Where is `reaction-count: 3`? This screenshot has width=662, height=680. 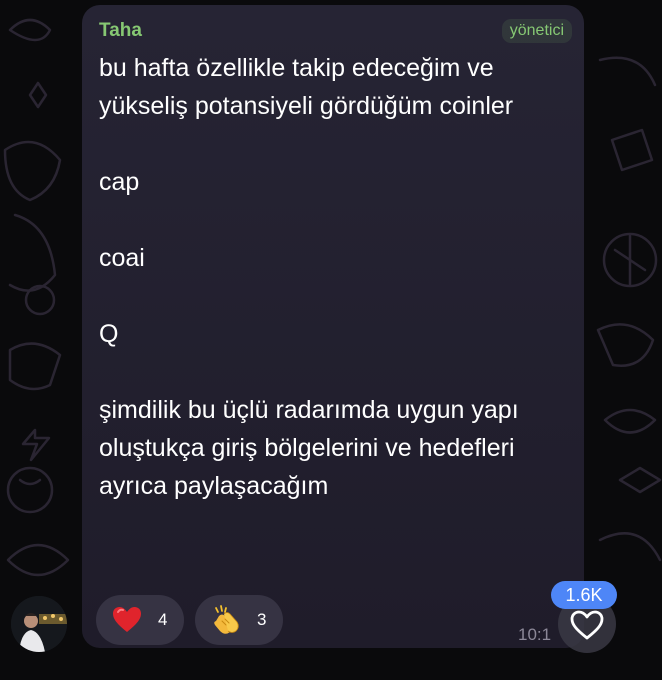 reaction-count: 3 is located at coordinates (262, 619).